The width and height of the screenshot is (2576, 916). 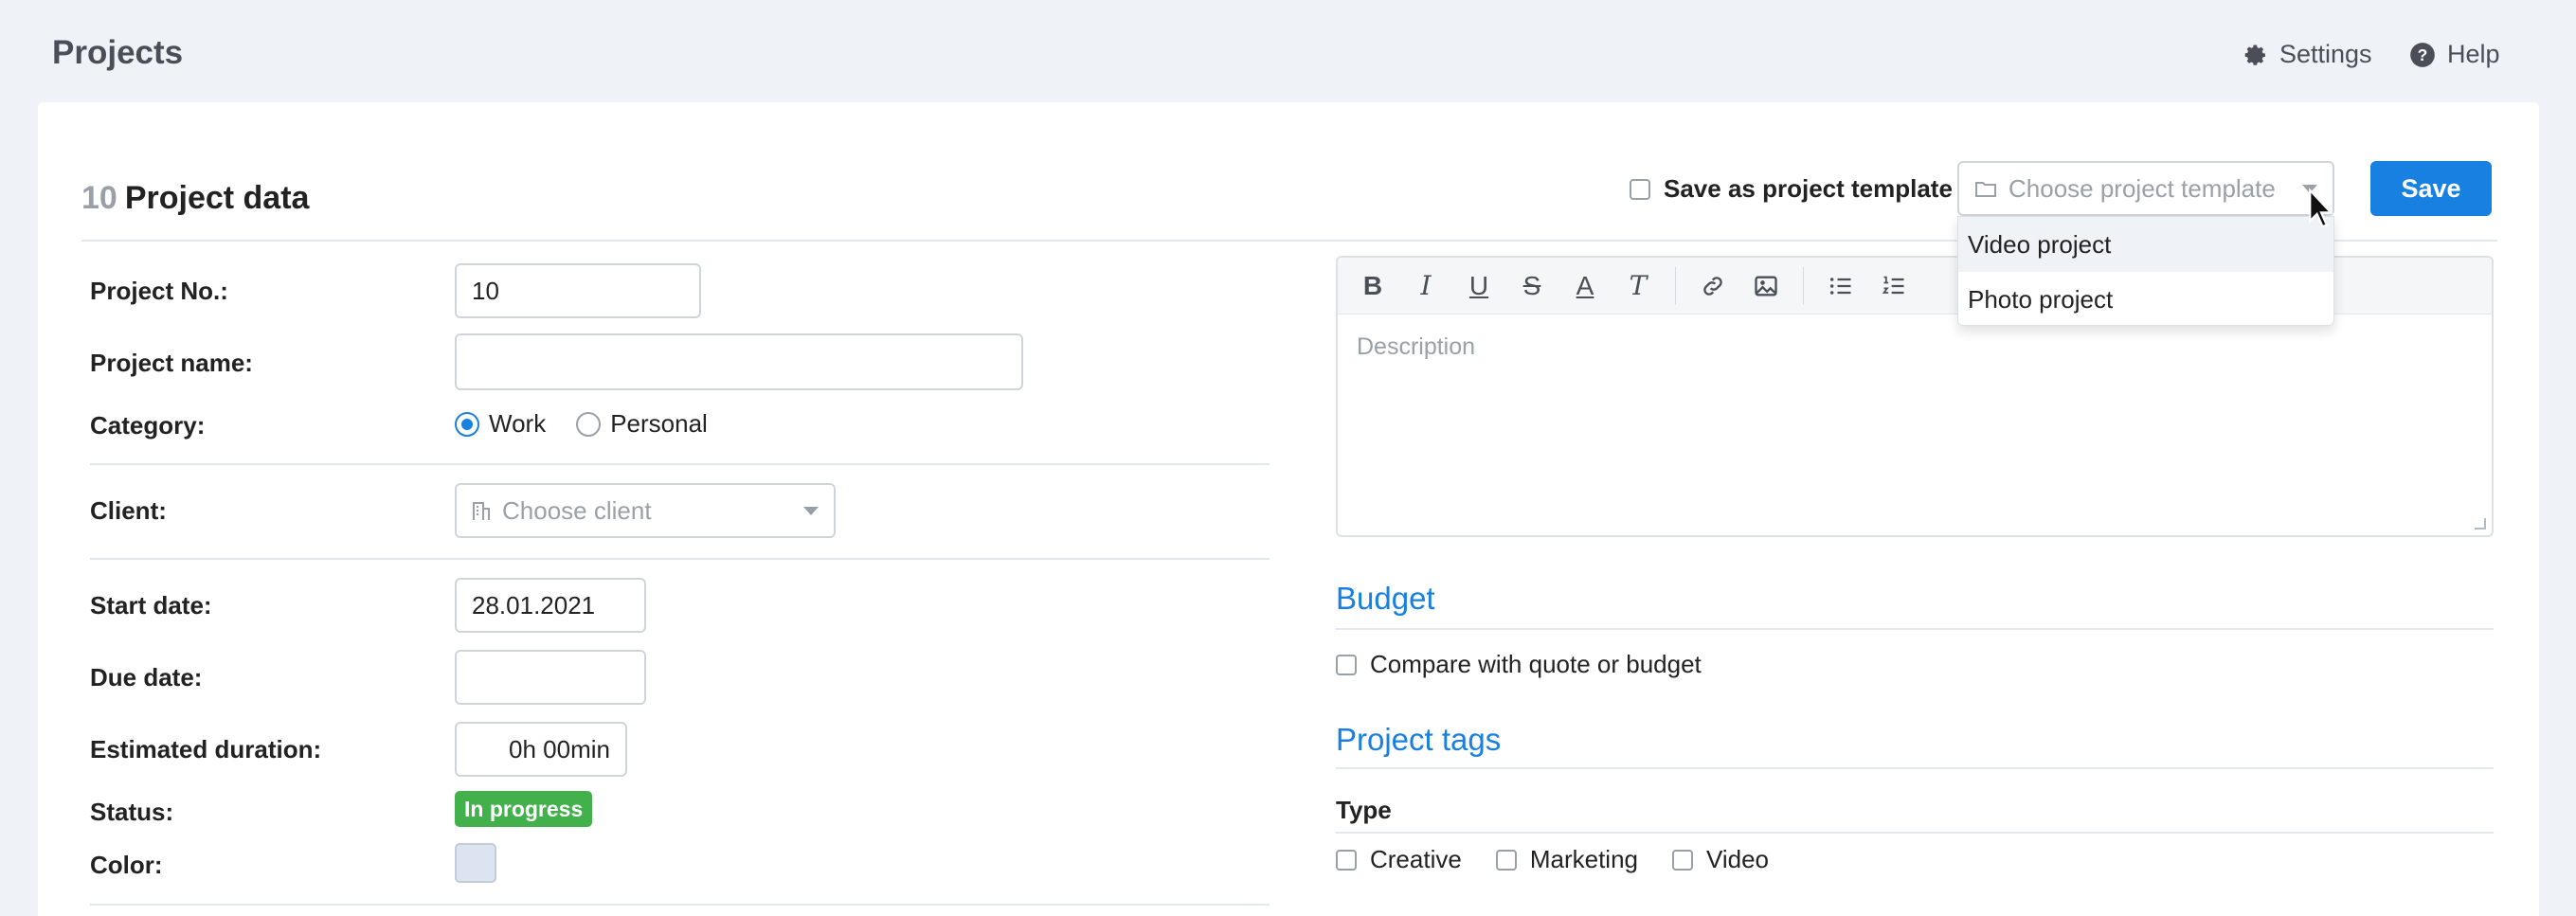 I want to click on folder-icon, so click(x=1985, y=190).